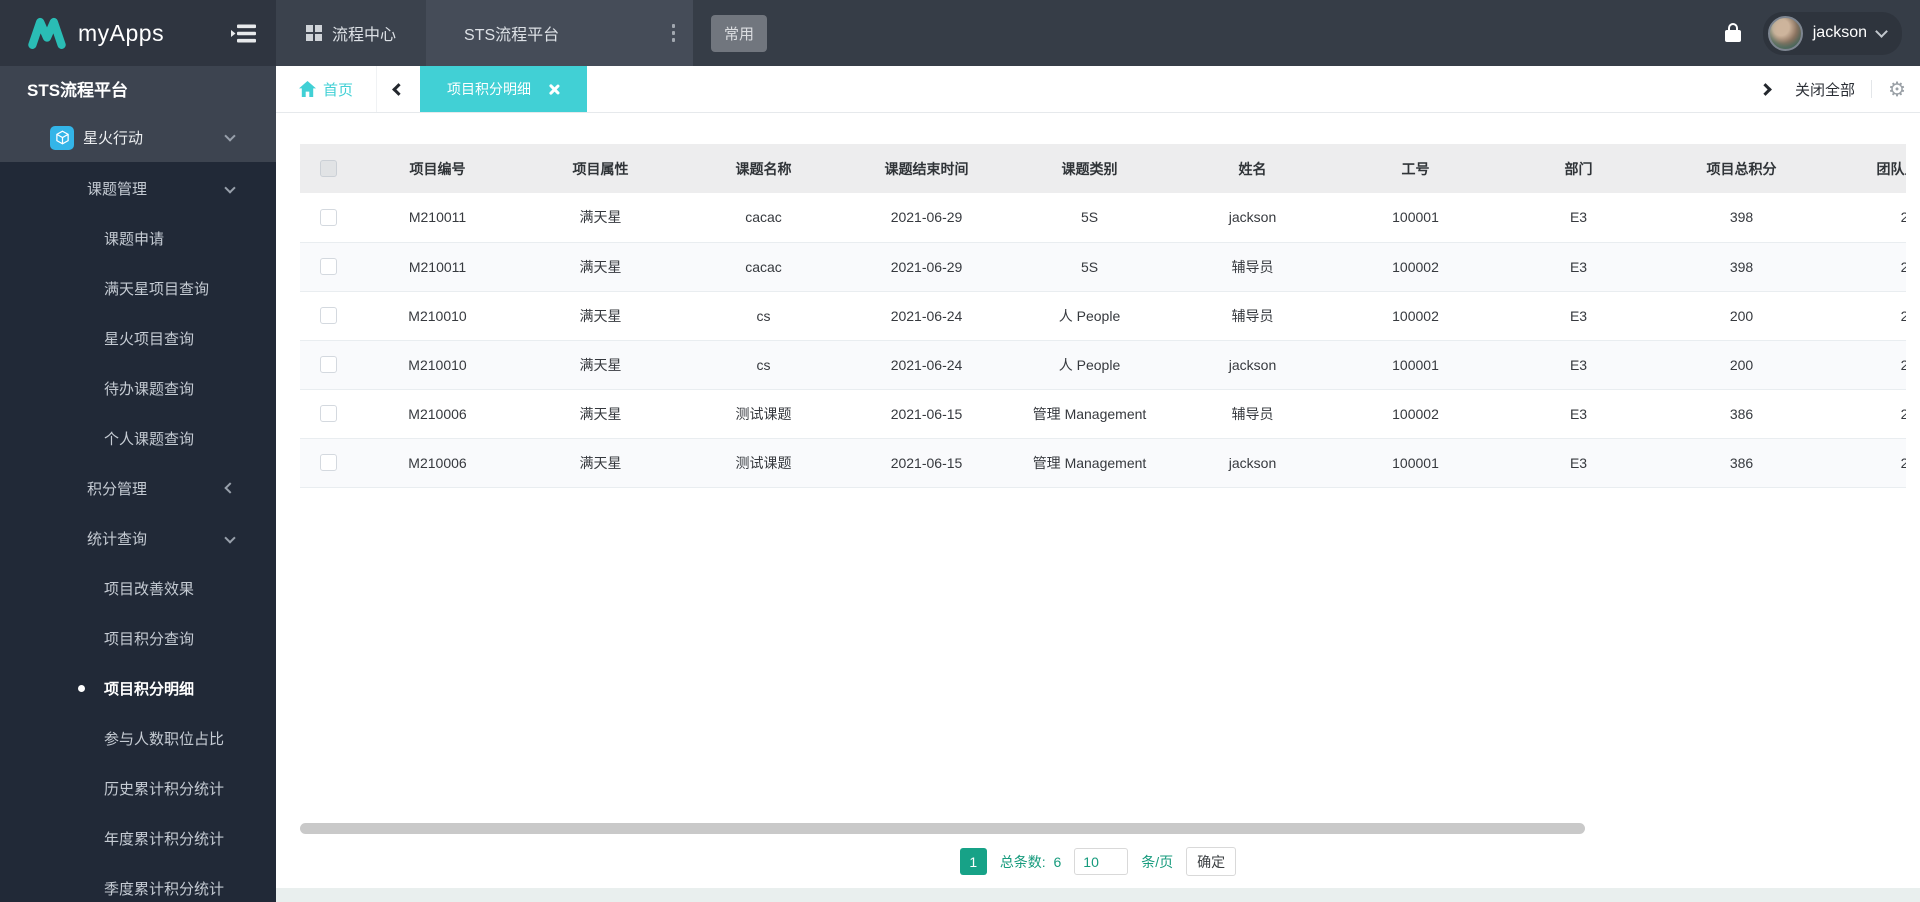 This screenshot has width=1920, height=902. I want to click on sidebar-item-spark-action: 星火行动, so click(138, 137).